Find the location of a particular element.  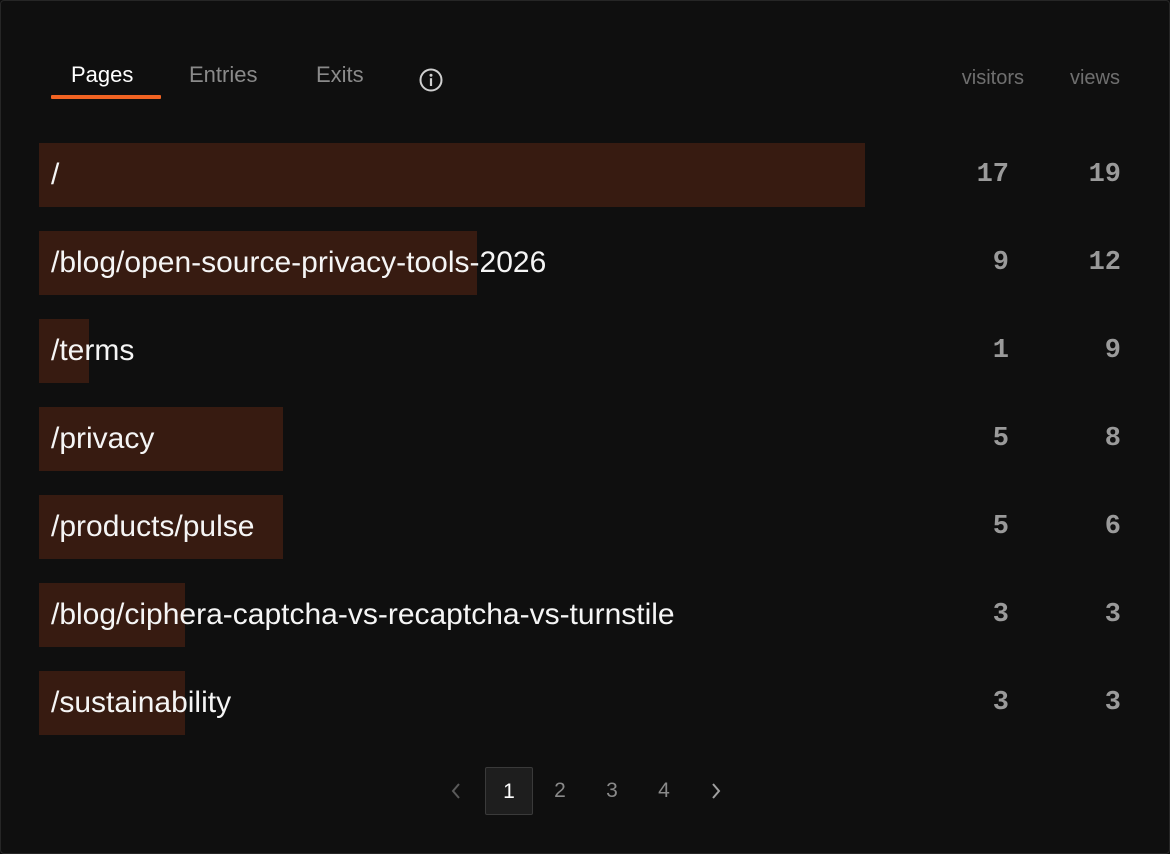

visitors-count: 9 is located at coordinates (1000, 263).